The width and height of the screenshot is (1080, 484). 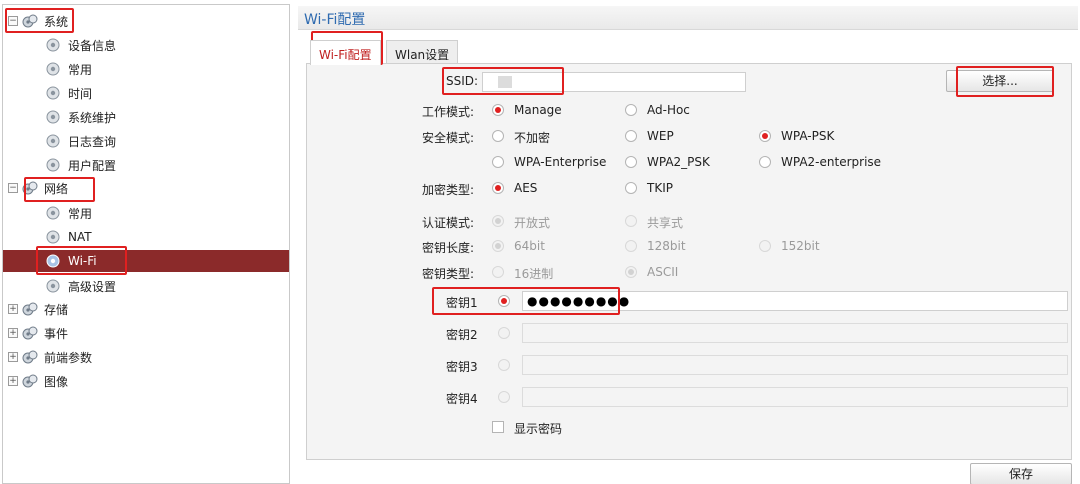 I want to click on key3-label: 密钥3, so click(x=462, y=367).